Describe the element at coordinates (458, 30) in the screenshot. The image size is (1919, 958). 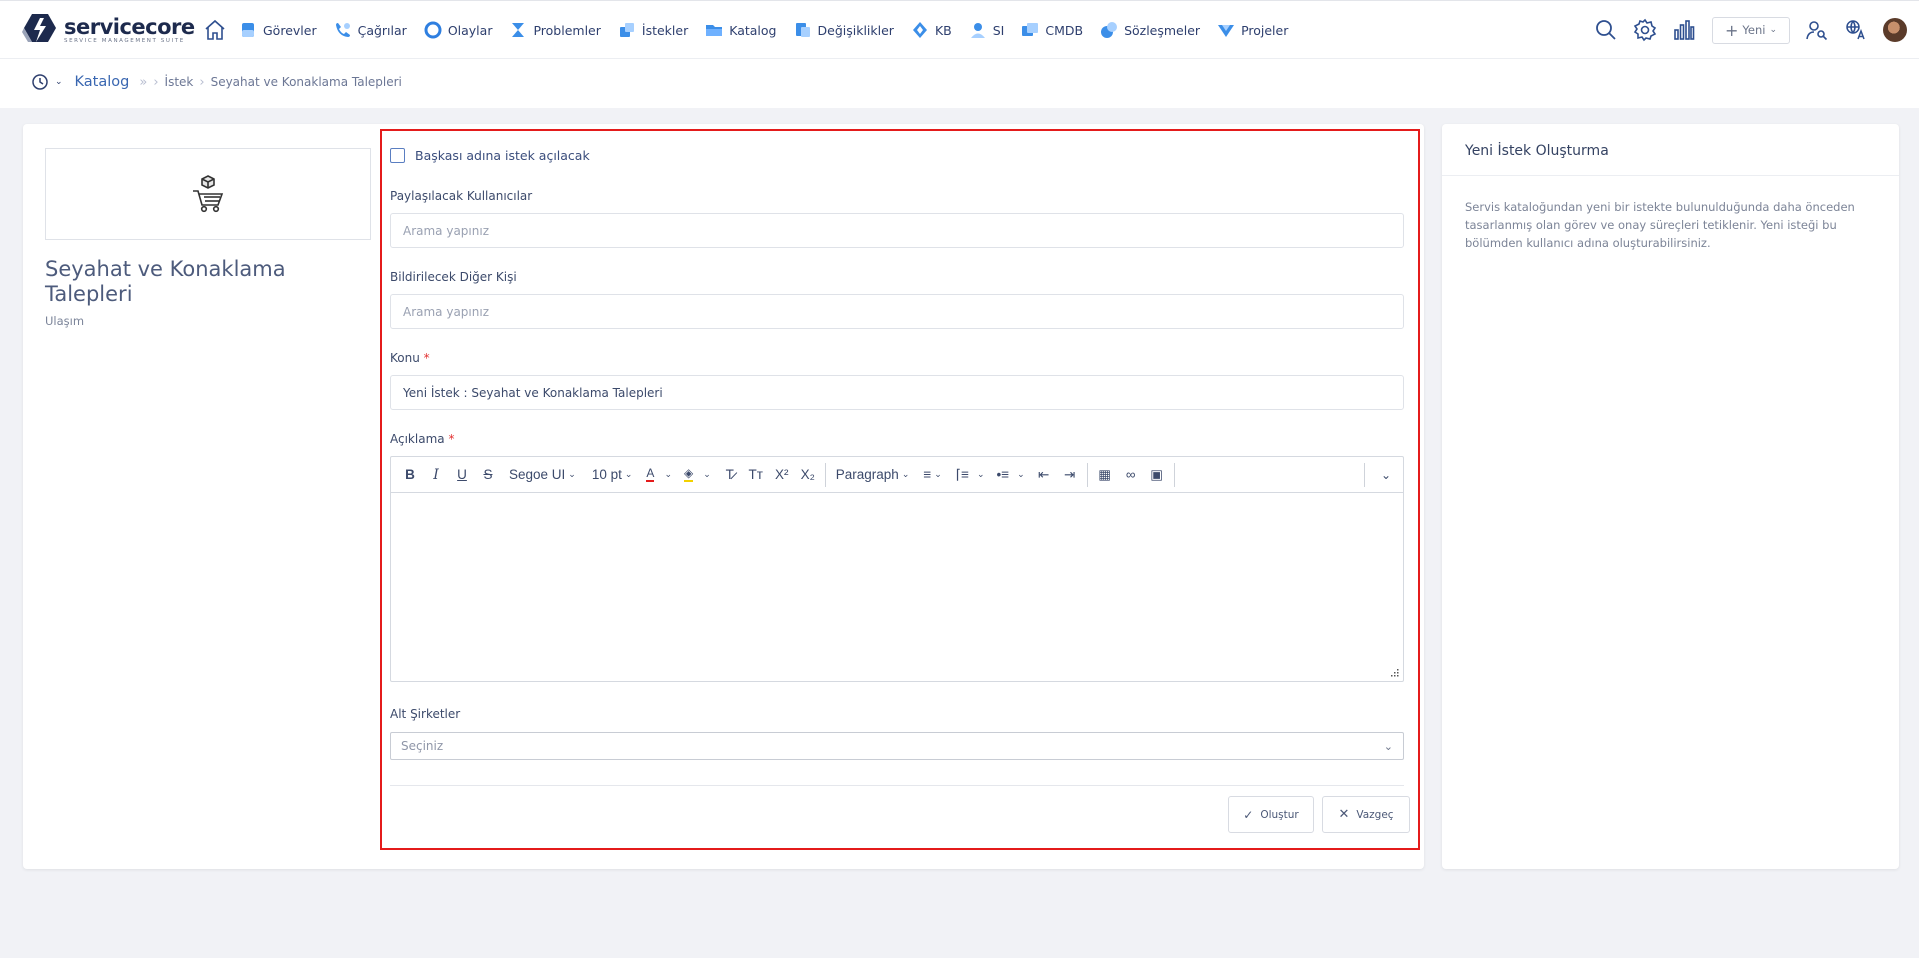
I see `nav-item-incidents: Olaylar` at that location.